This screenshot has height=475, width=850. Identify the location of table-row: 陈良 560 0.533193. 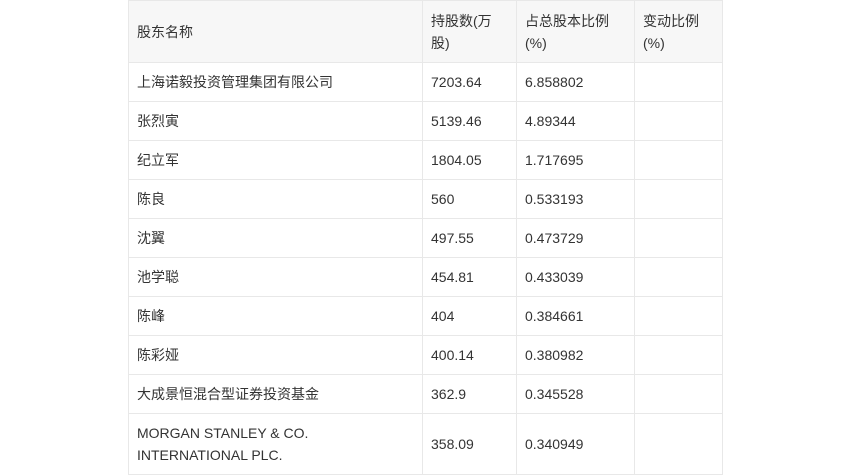
(425, 199).